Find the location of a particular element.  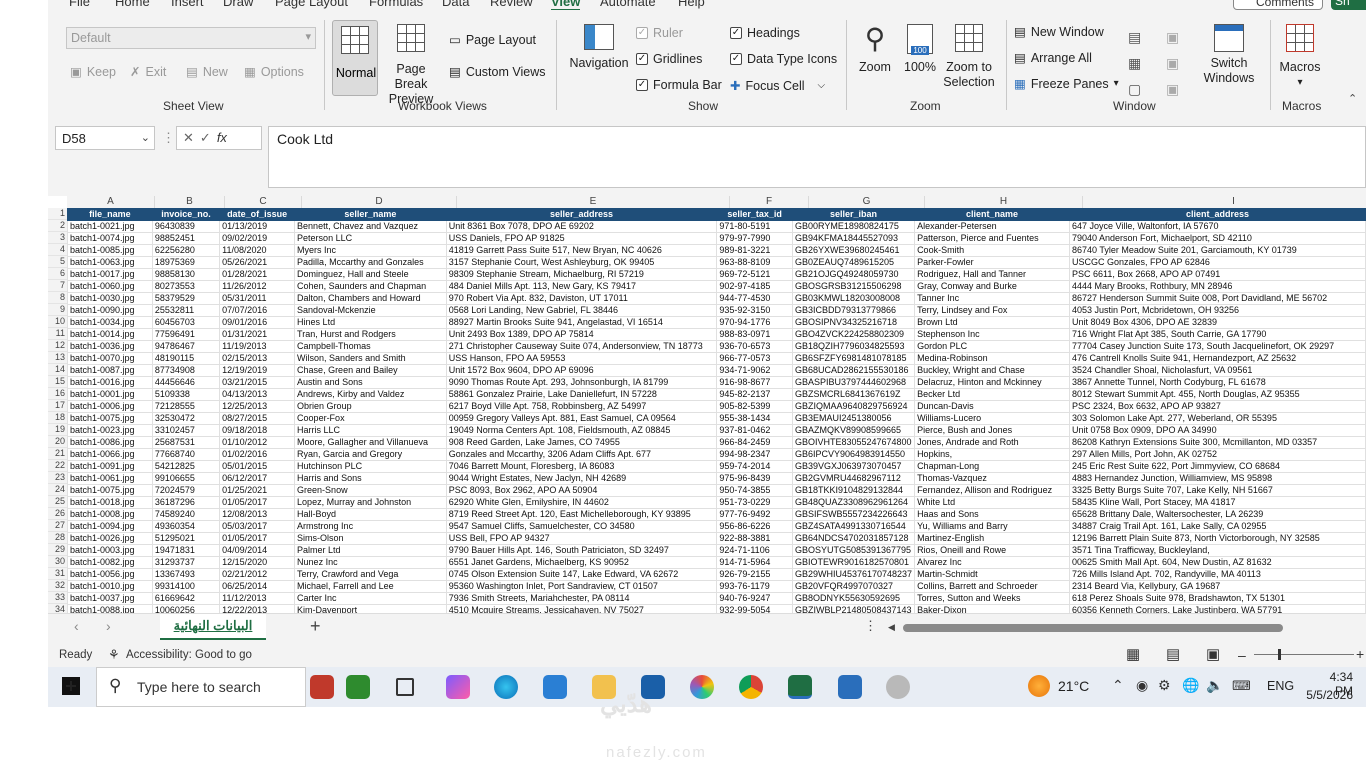

table-cell: Andrews, Kirby and Valdez is located at coordinates (370, 394).